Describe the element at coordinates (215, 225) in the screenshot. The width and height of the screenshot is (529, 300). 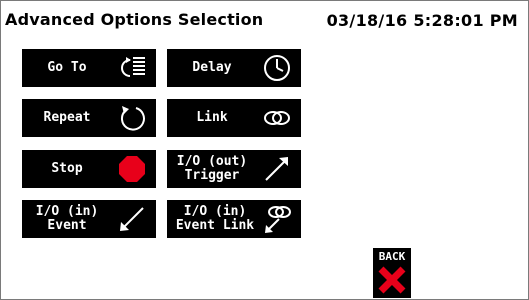
I see `io-in-event-link-line2: Event Link` at that location.